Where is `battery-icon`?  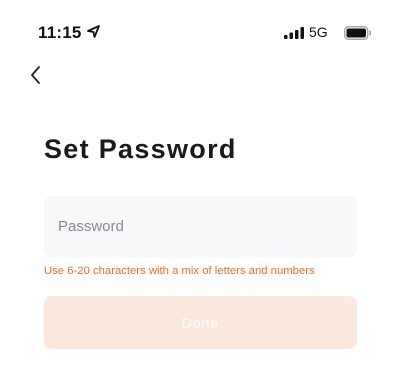 battery-icon is located at coordinates (358, 33).